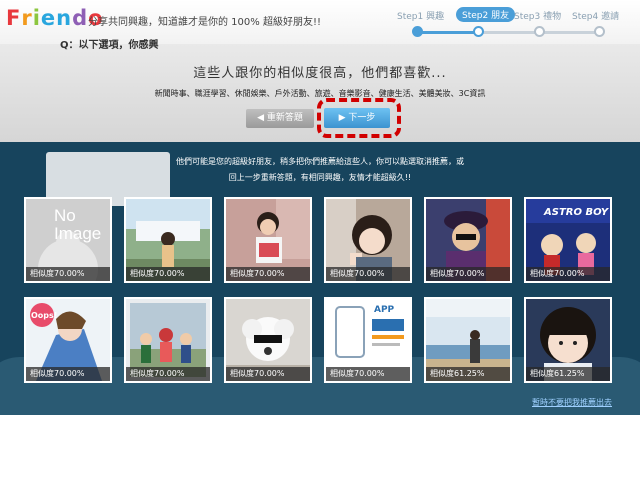  What do you see at coordinates (508, 32) in the screenshot?
I see `step-track` at bounding box center [508, 32].